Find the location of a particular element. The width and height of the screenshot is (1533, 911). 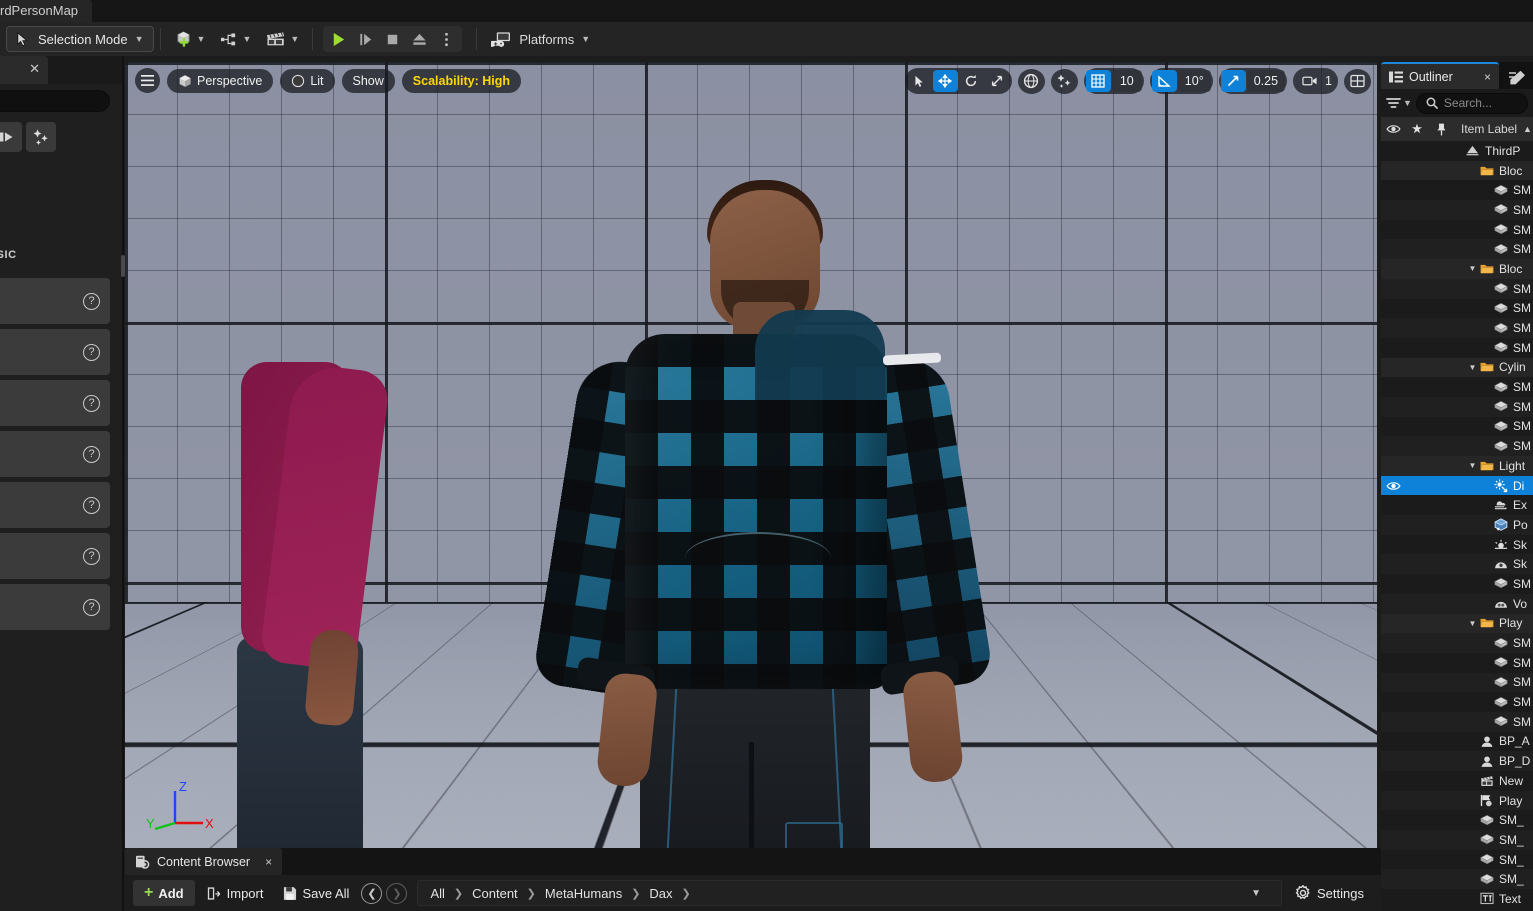

outliner-row: ▼ Bloc is located at coordinates (1457, 269).